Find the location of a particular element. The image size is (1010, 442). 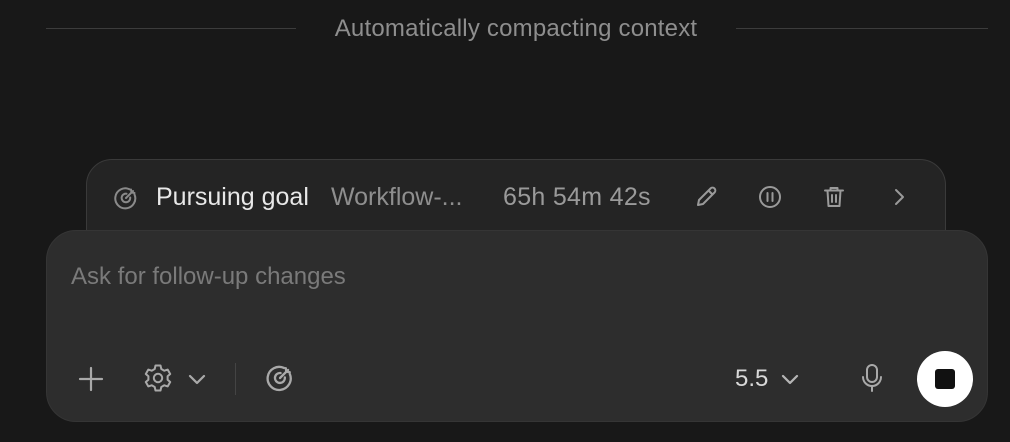

settings-button is located at coordinates (158, 378).